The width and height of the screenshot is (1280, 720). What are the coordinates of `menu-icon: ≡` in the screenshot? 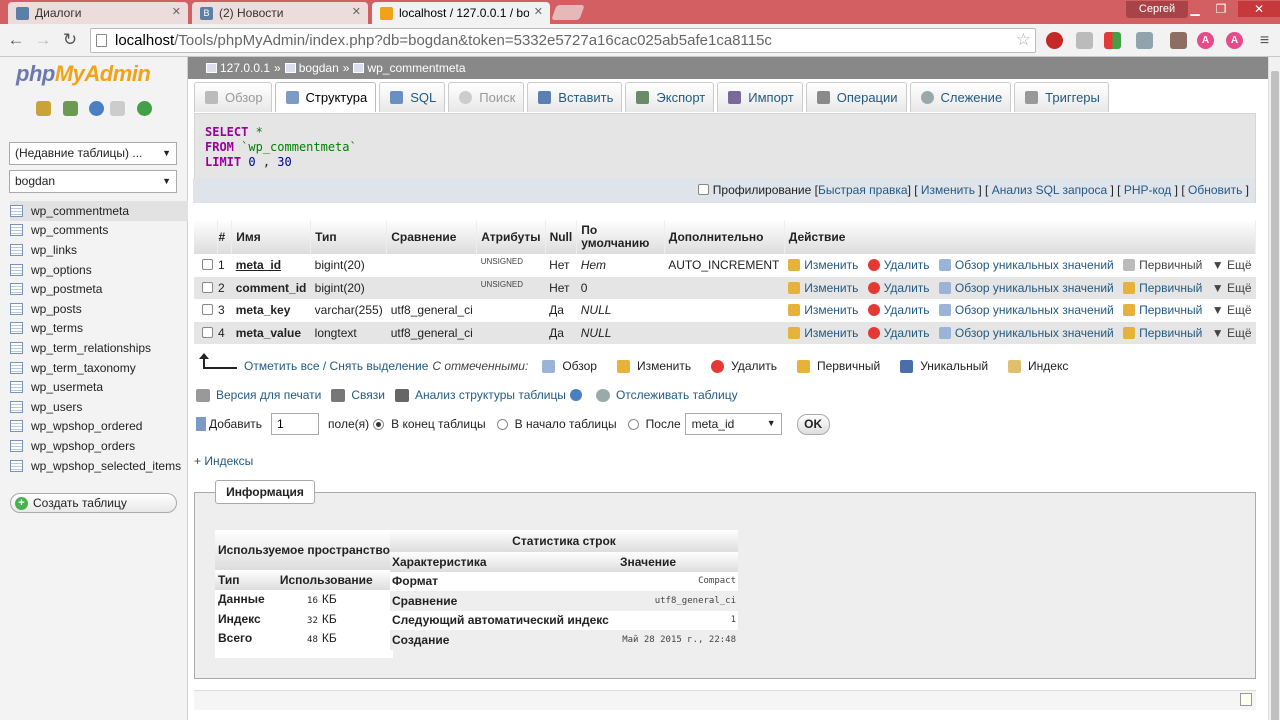 It's located at (1264, 40).